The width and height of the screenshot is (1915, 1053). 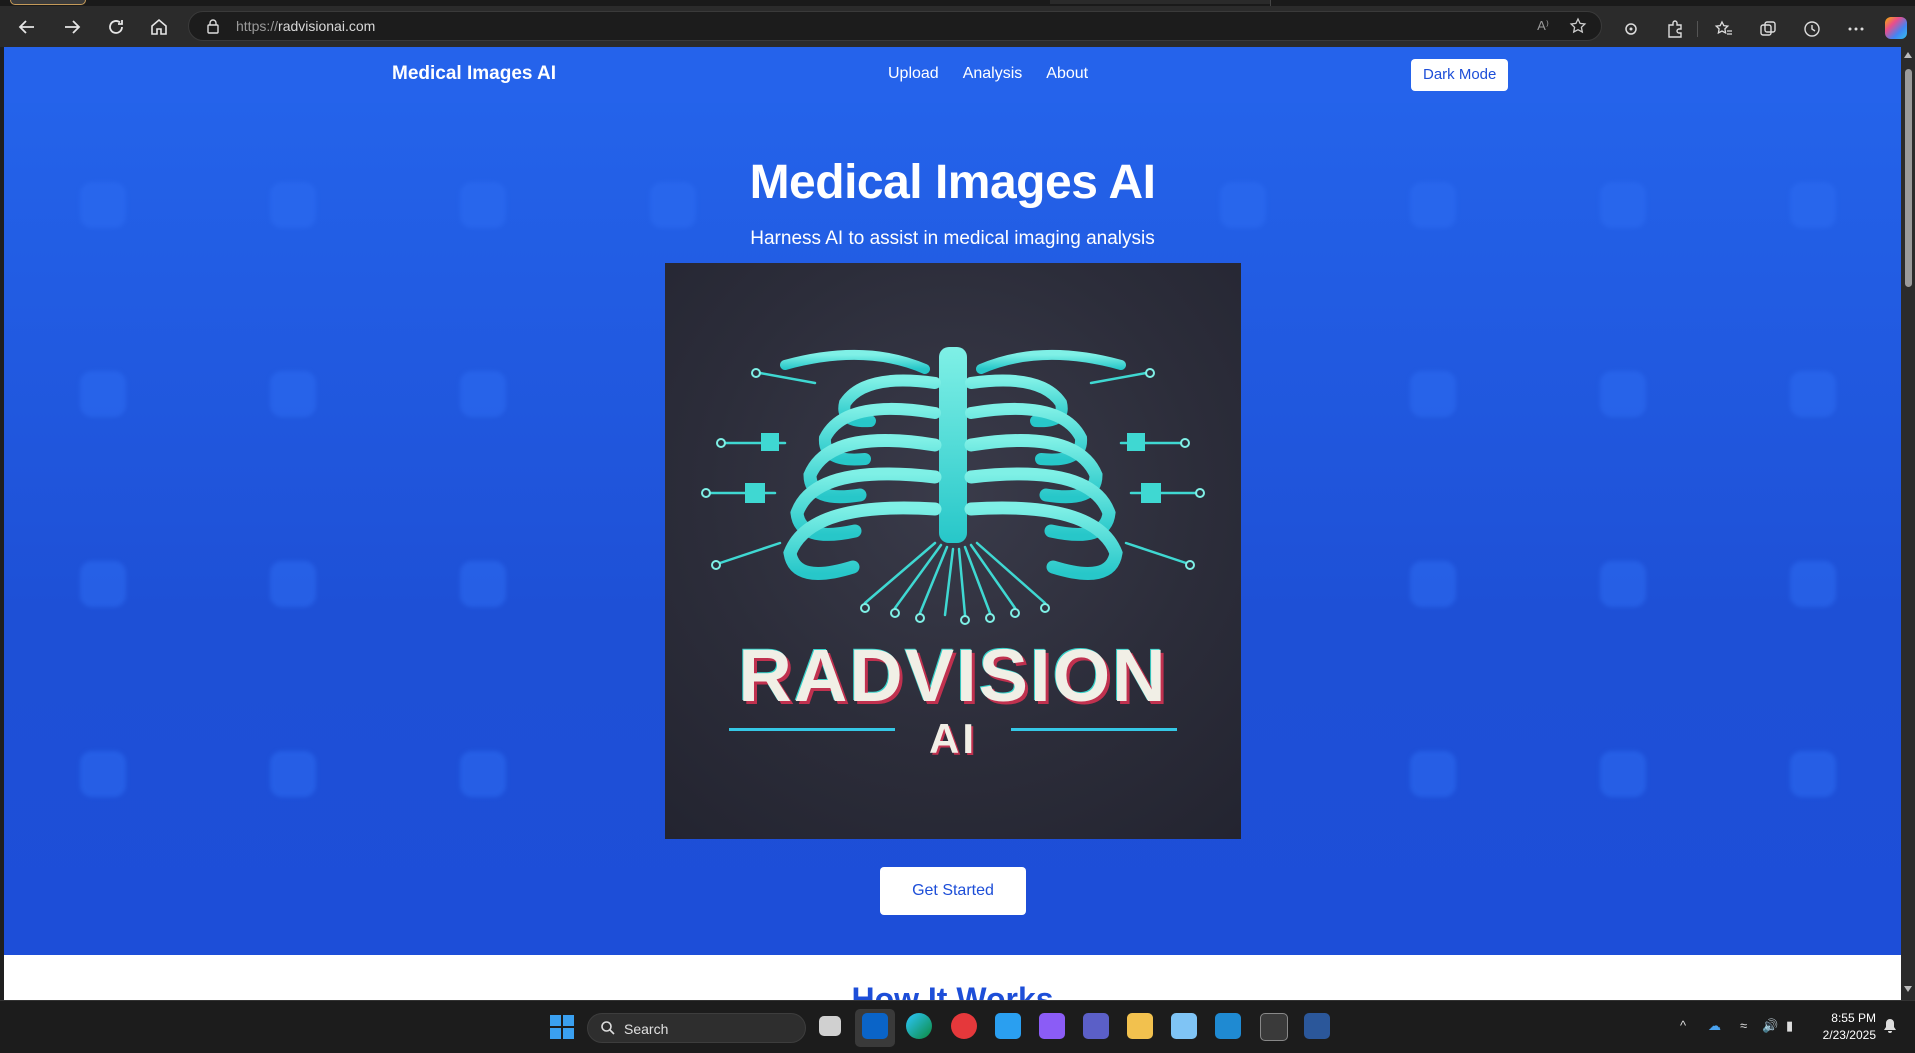 What do you see at coordinates (1908, 55) in the screenshot?
I see `scroll-up-icon` at bounding box center [1908, 55].